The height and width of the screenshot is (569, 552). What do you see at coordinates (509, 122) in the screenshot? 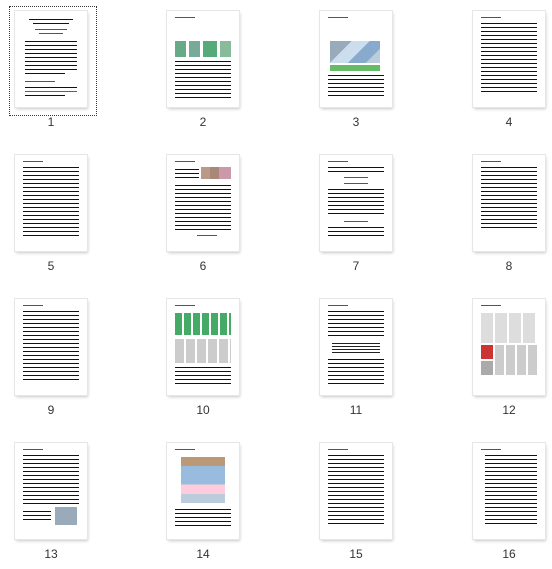
I see `page-number-label: 4` at bounding box center [509, 122].